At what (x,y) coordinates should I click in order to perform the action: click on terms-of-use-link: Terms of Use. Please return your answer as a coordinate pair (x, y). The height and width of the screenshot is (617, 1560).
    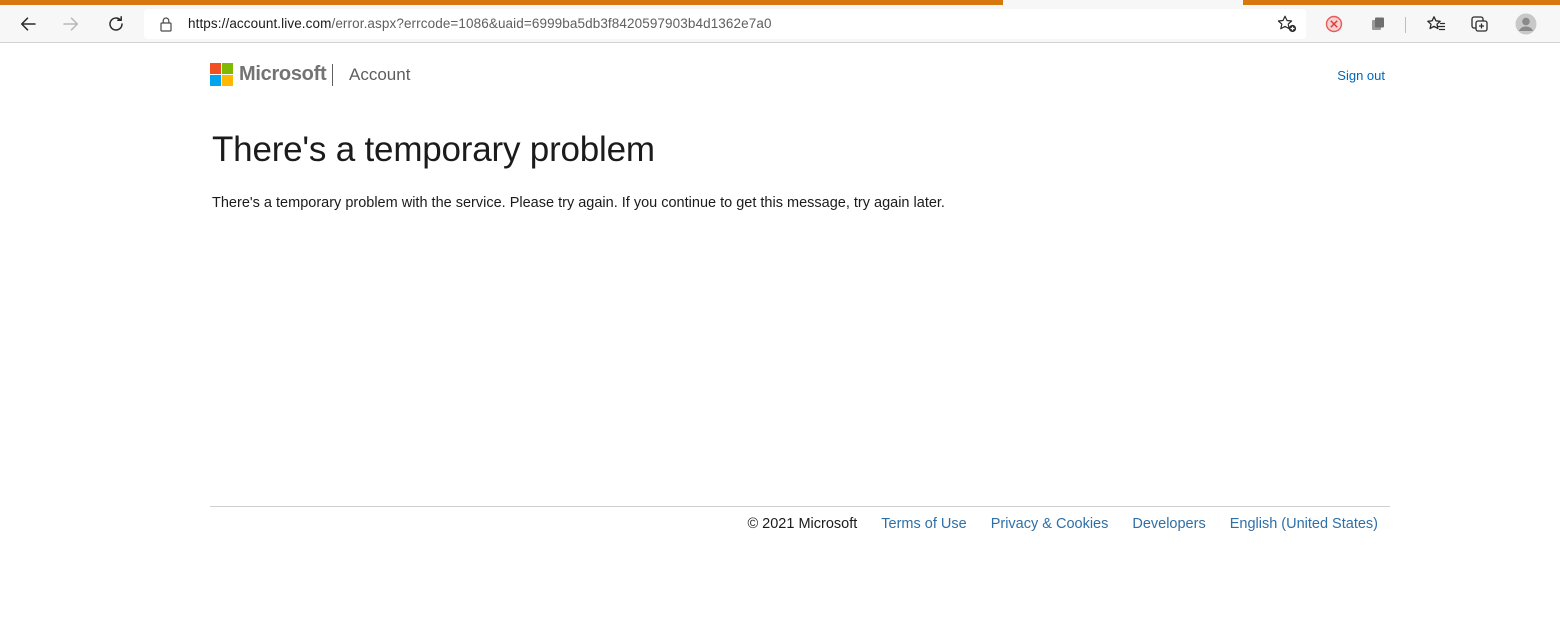
    Looking at the image, I should click on (923, 524).